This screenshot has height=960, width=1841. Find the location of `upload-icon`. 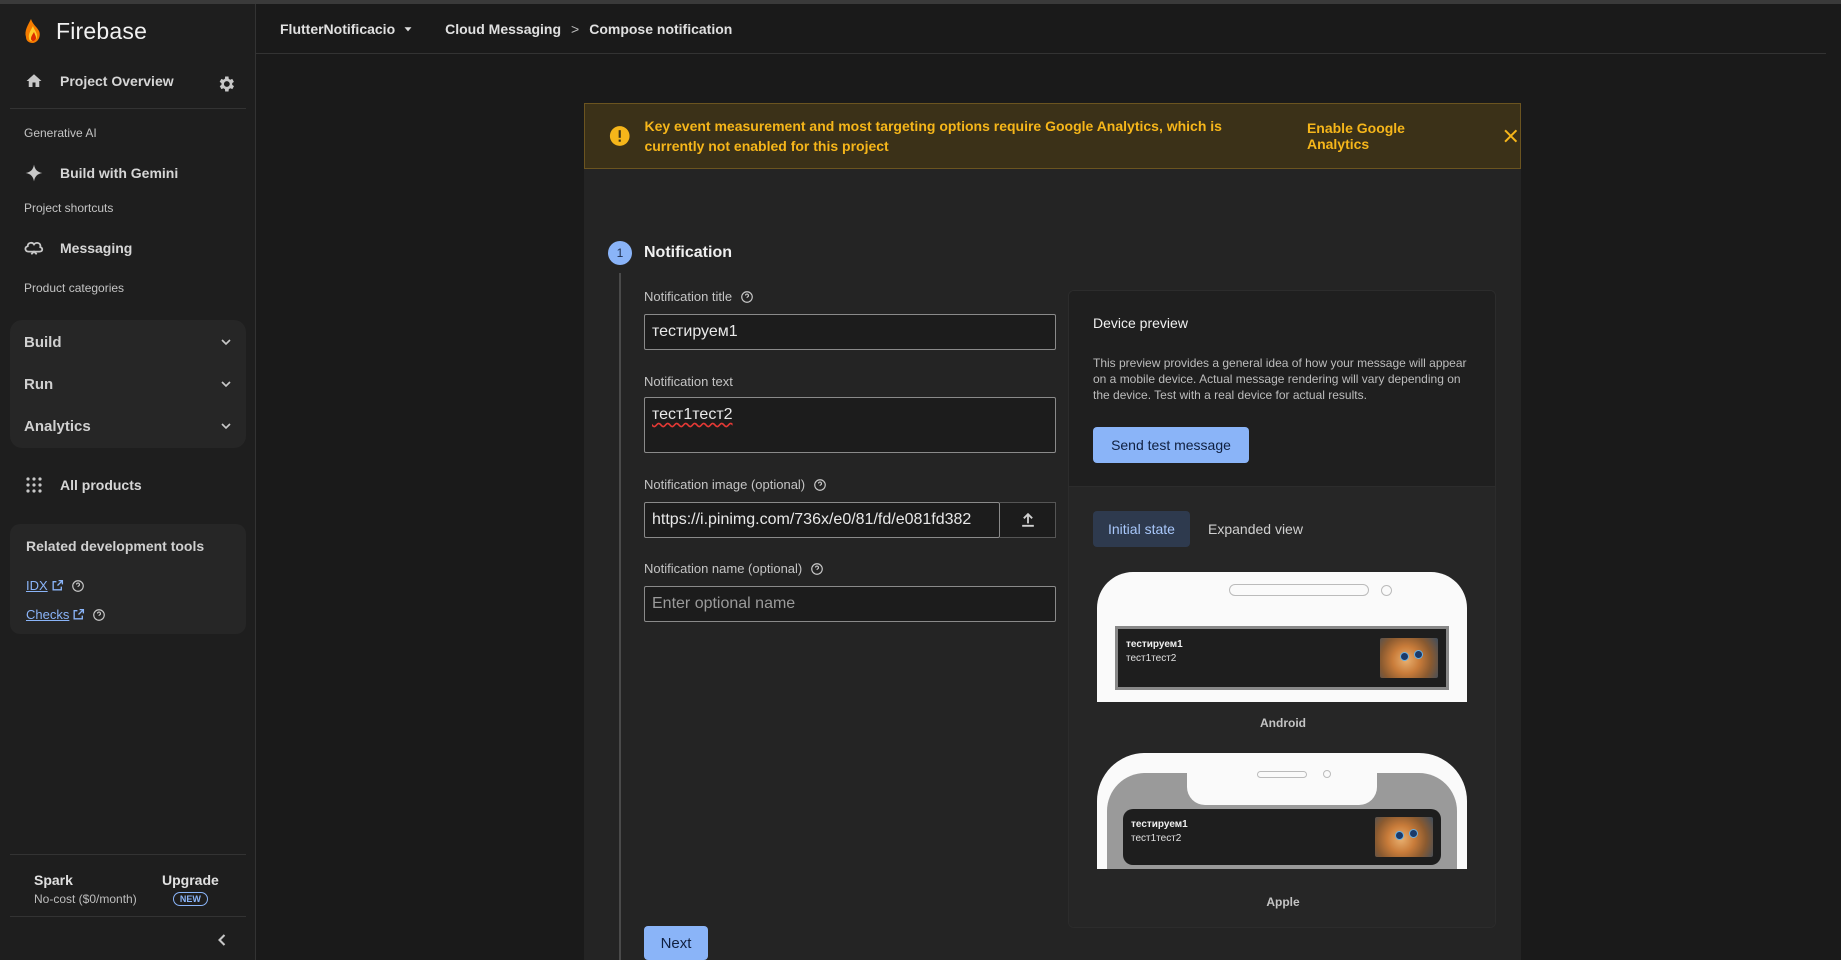

upload-icon is located at coordinates (1027, 519).